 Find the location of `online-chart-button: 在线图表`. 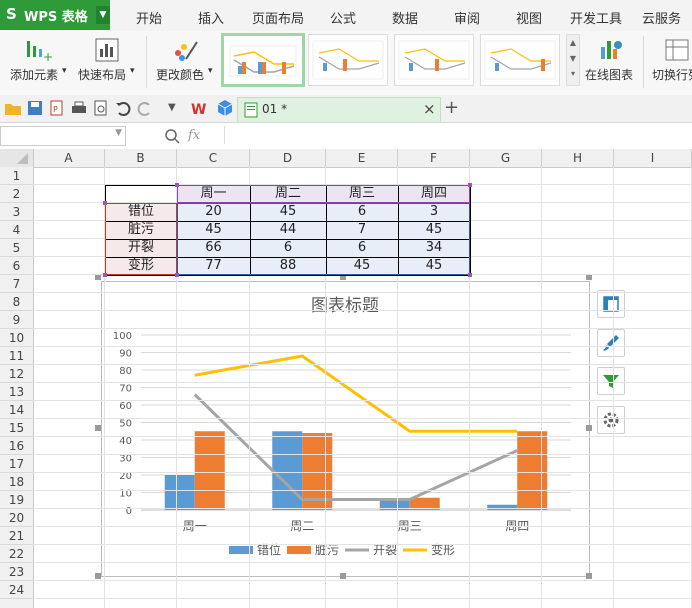

online-chart-button: 在线图表 is located at coordinates (609, 74).